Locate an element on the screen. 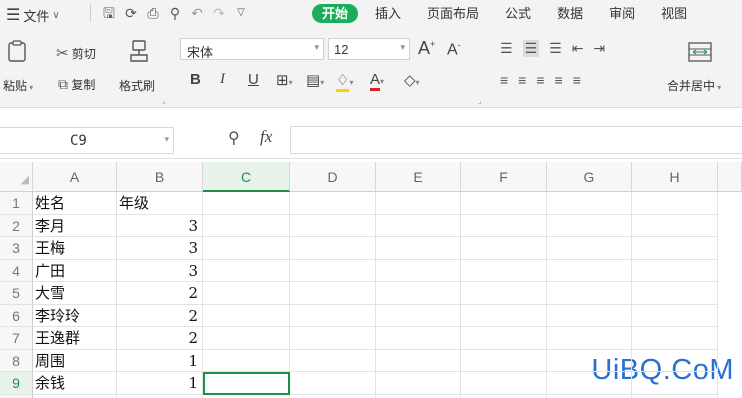 The width and height of the screenshot is (742, 398). formula-input is located at coordinates (516, 140).